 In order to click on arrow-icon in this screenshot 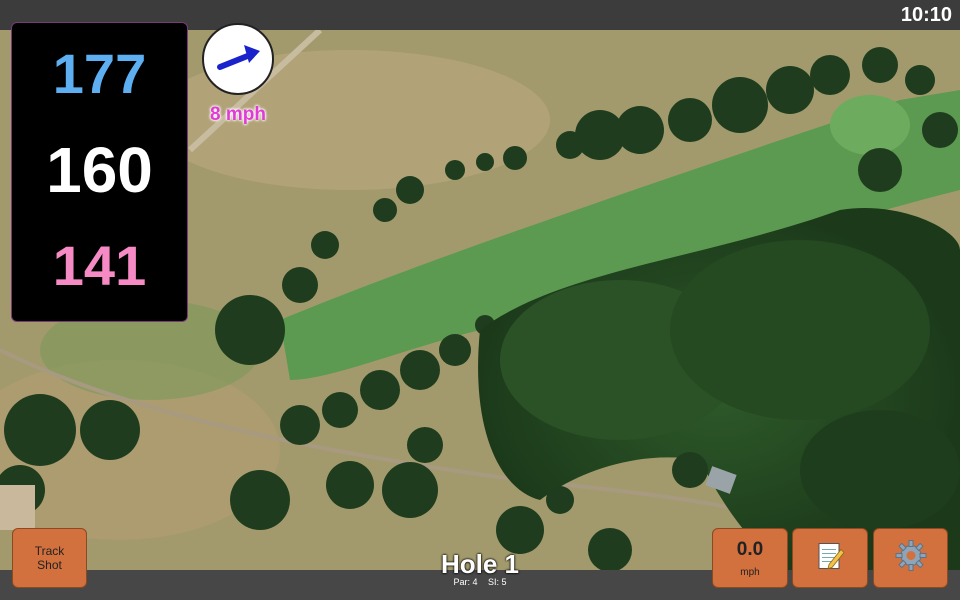, I will do `click(238, 57)`.